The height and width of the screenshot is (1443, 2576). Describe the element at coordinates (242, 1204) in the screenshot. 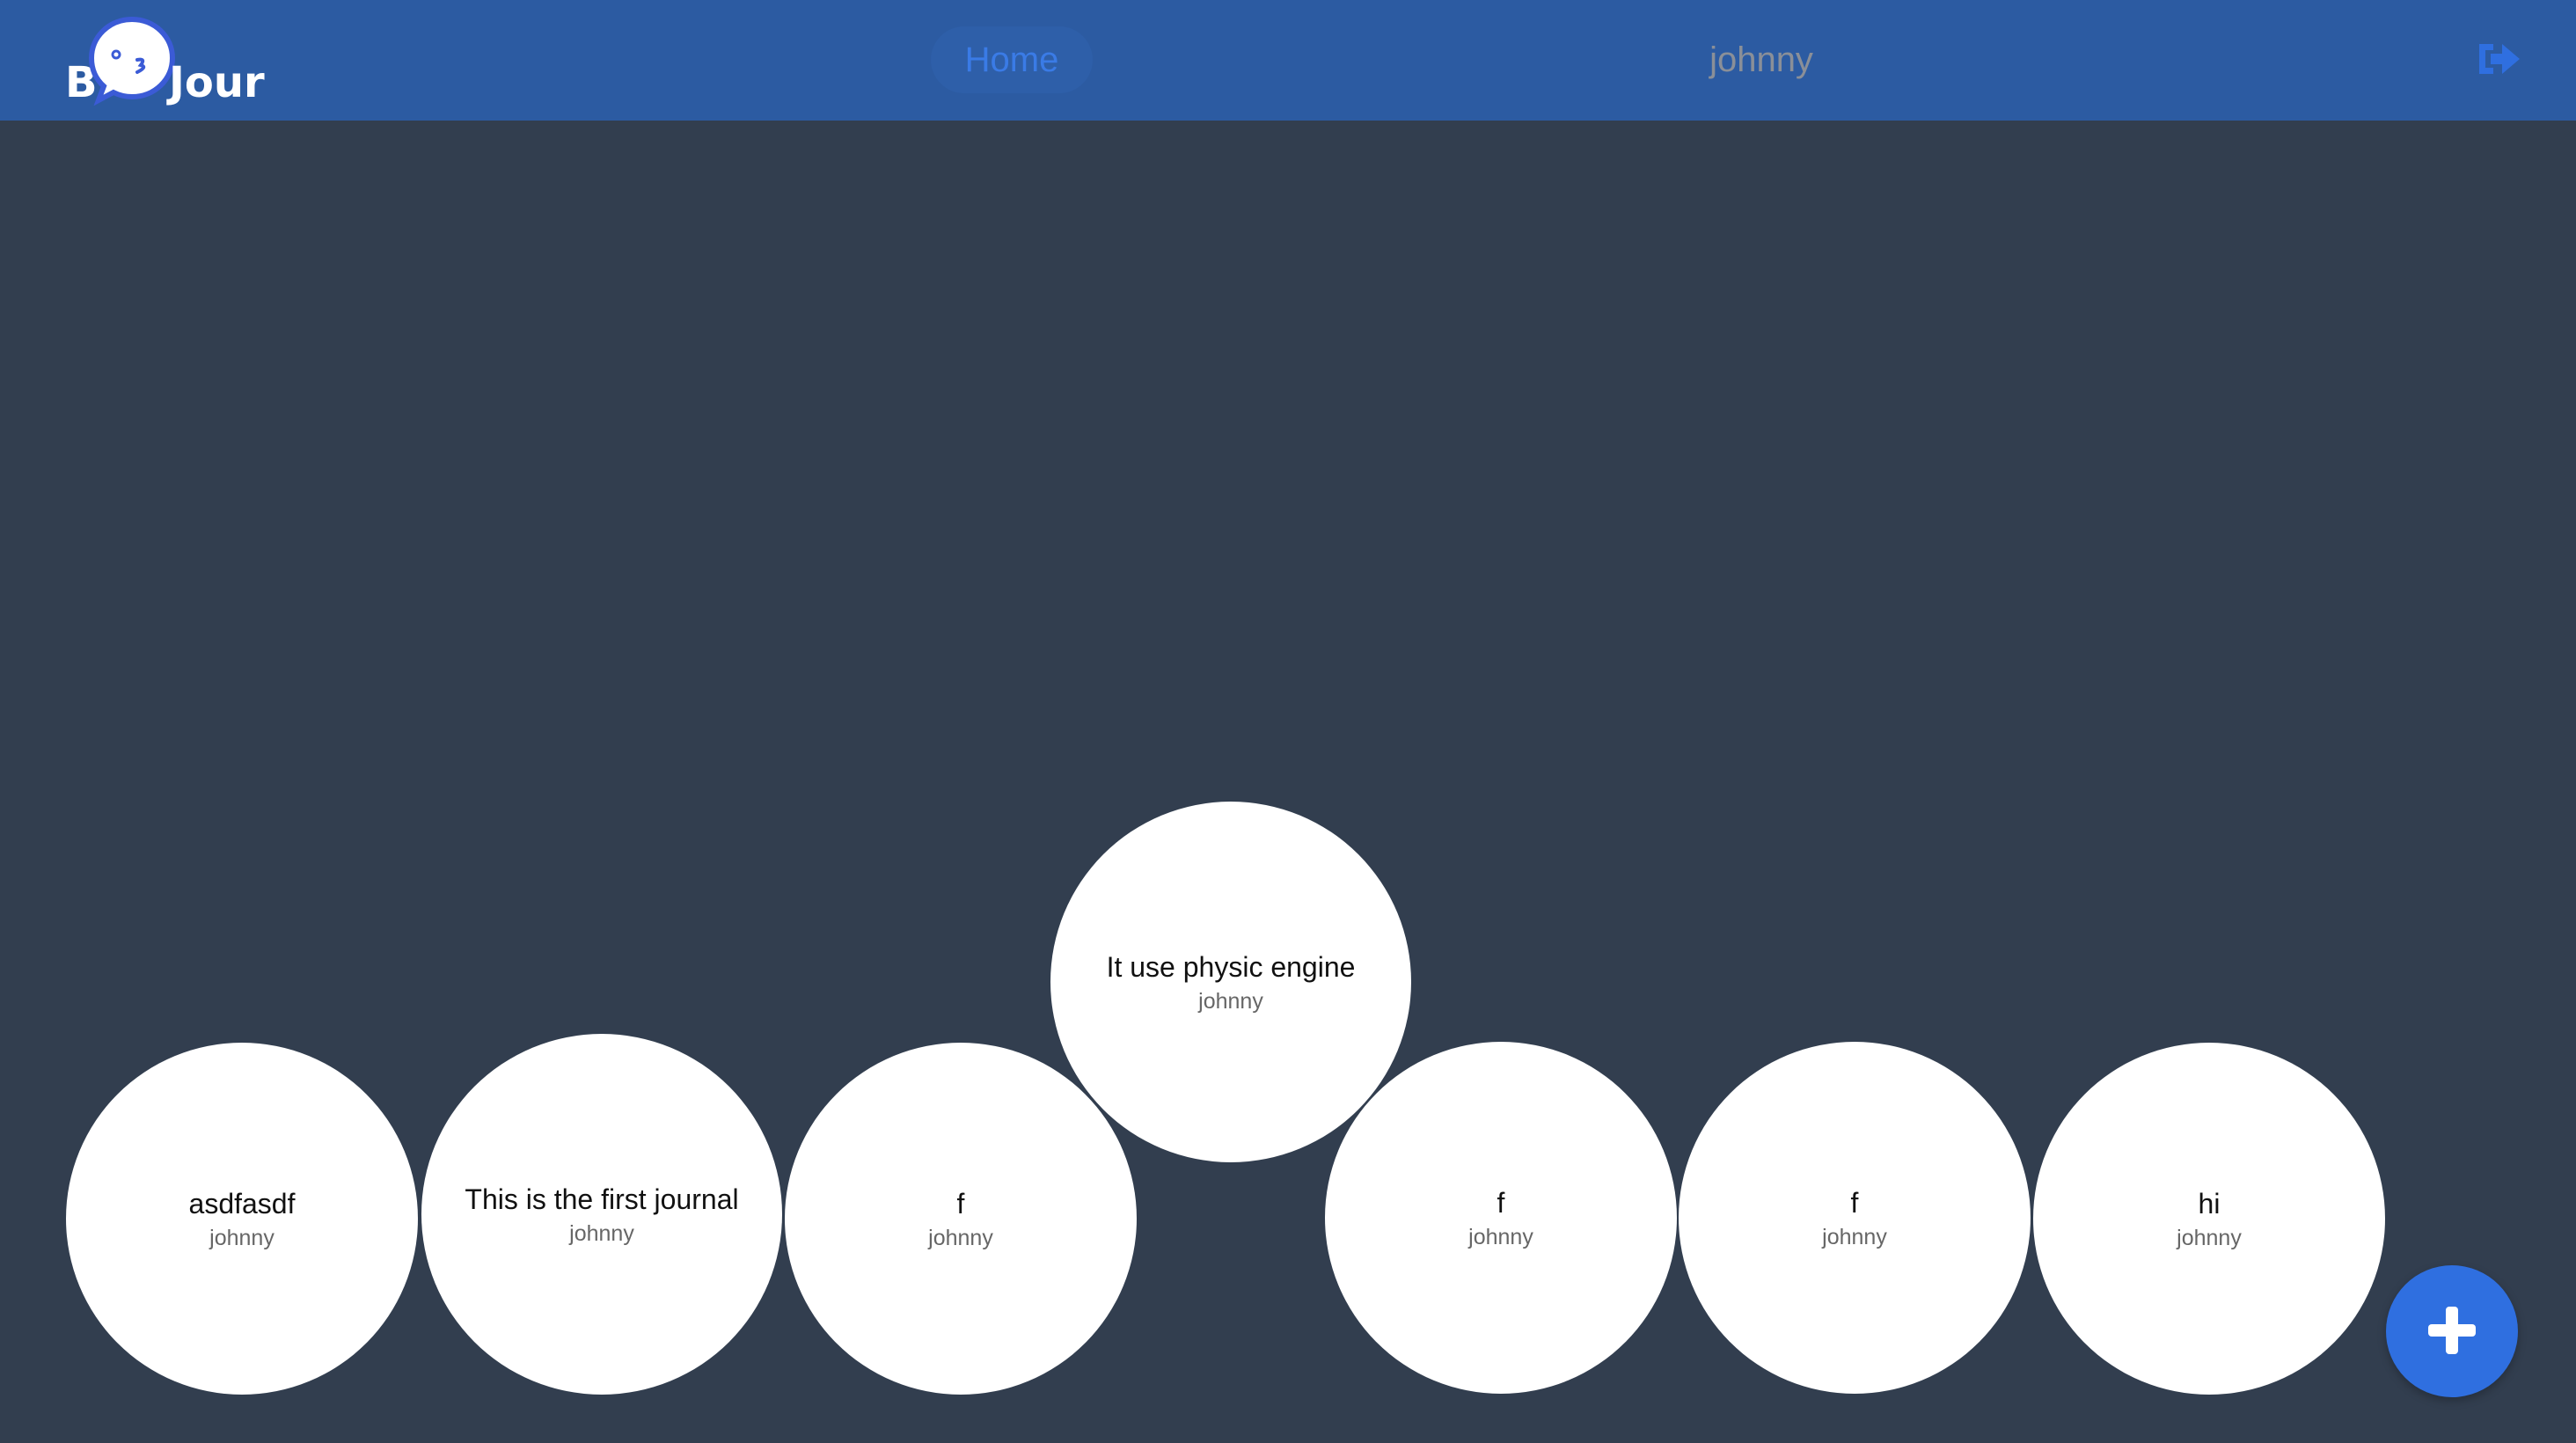

I see `journal-title: asdfasdf` at that location.